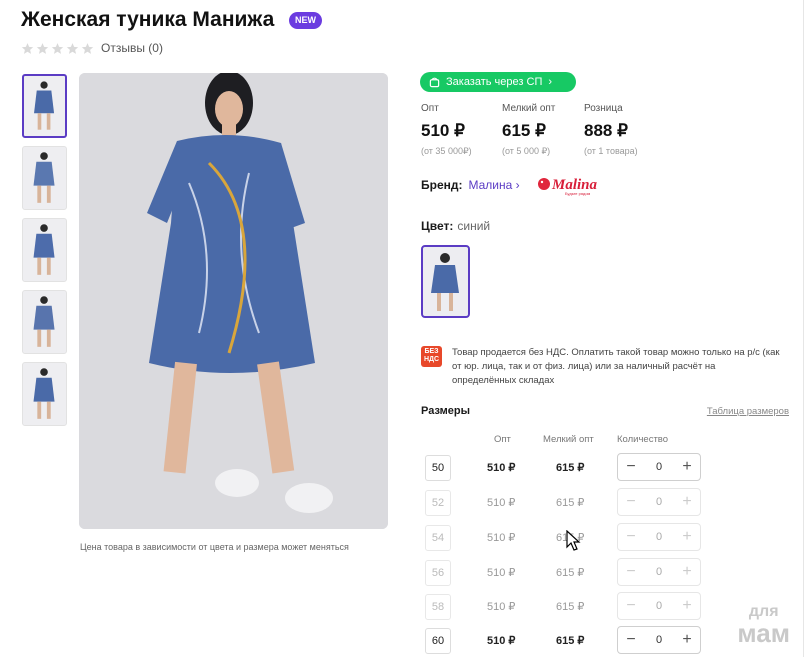 The width and height of the screenshot is (804, 657). Describe the element at coordinates (494, 82) in the screenshot. I see `order-via-sp-label: Заказать через СП` at that location.